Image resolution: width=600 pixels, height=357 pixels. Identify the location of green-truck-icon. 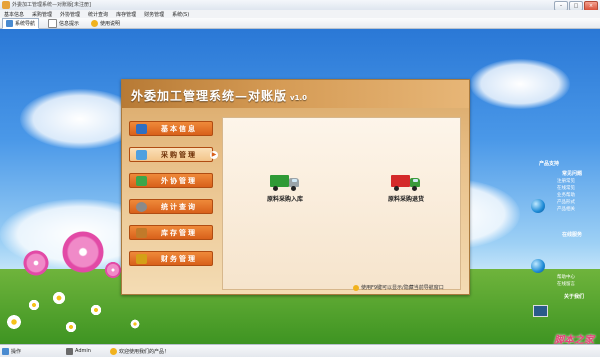
(285, 182).